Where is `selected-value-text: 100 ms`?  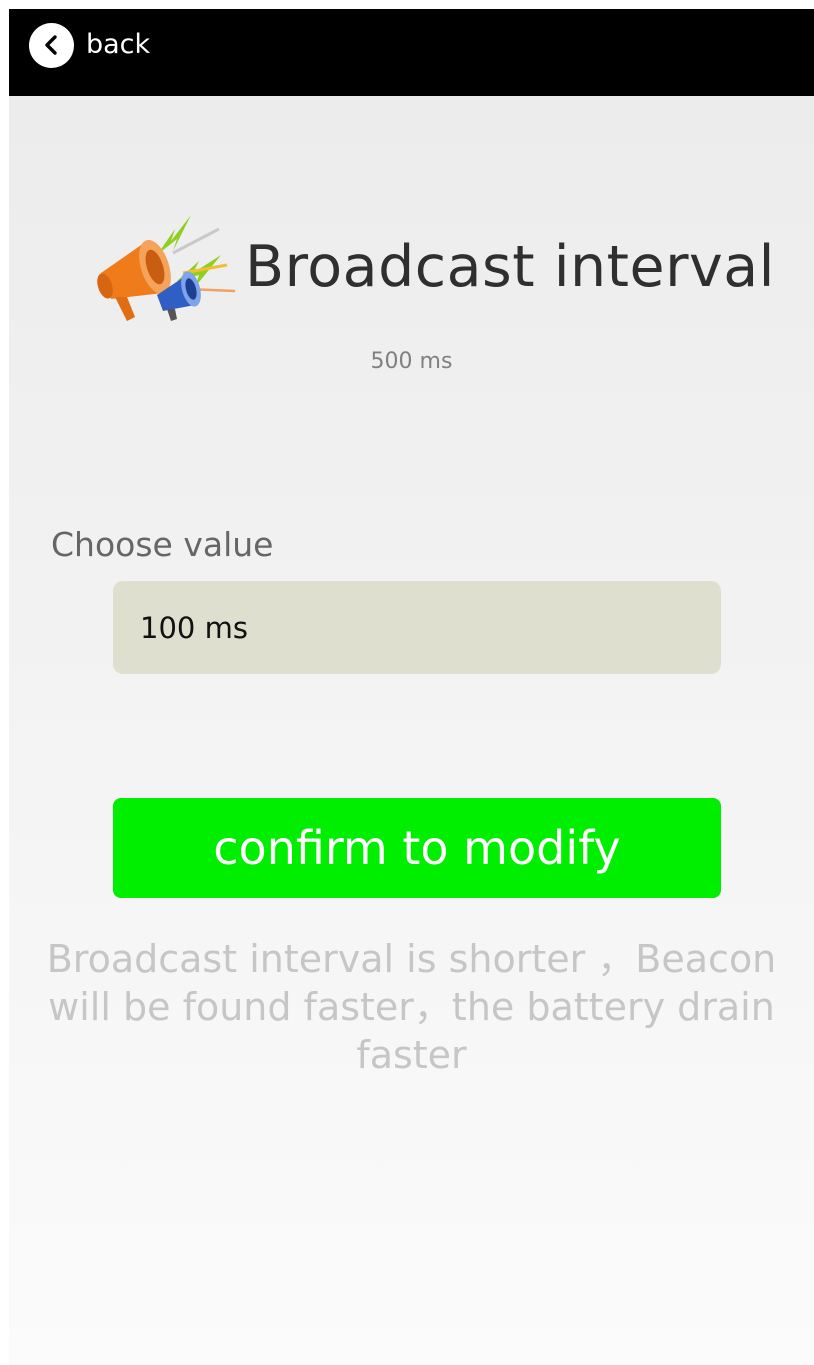
selected-value-text: 100 ms is located at coordinates (194, 627).